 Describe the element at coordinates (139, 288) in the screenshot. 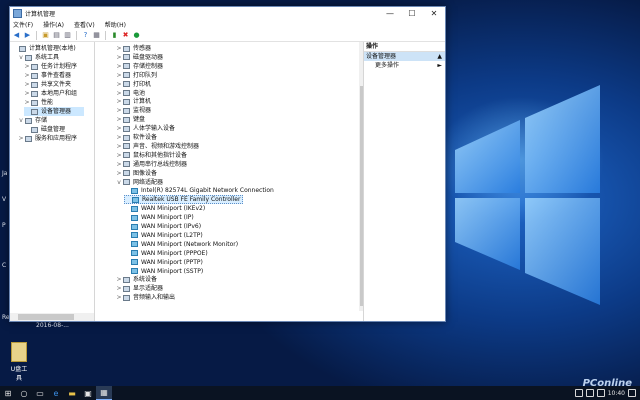

I see `device-category-item: > 显示适配器` at that location.